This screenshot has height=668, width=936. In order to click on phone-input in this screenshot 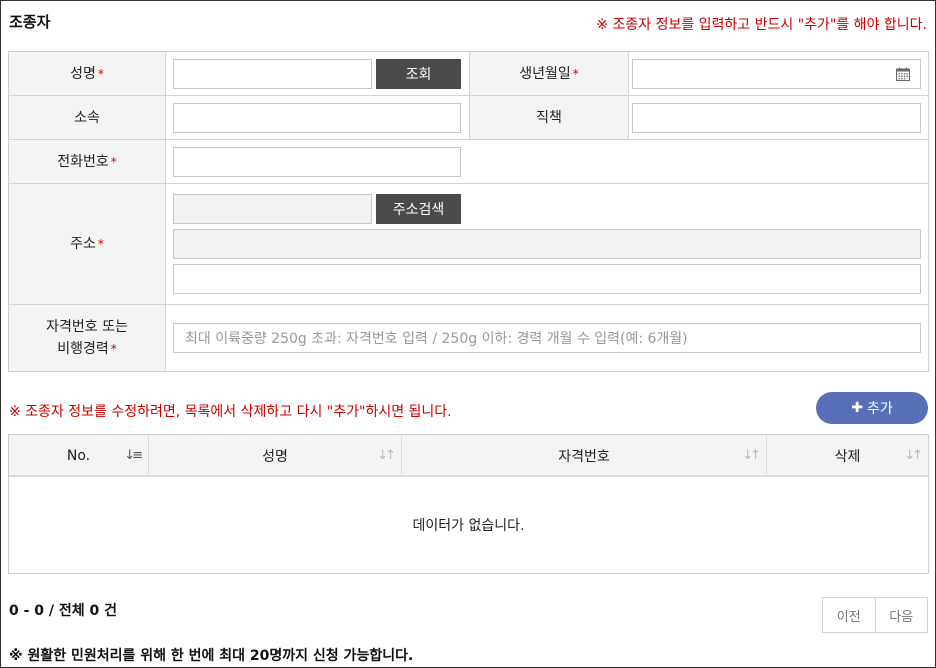, I will do `click(317, 162)`.